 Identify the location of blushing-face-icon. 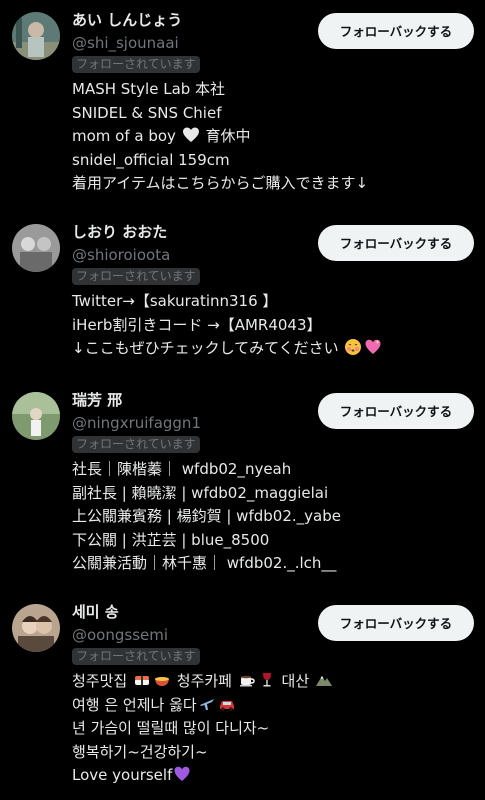
(353, 347).